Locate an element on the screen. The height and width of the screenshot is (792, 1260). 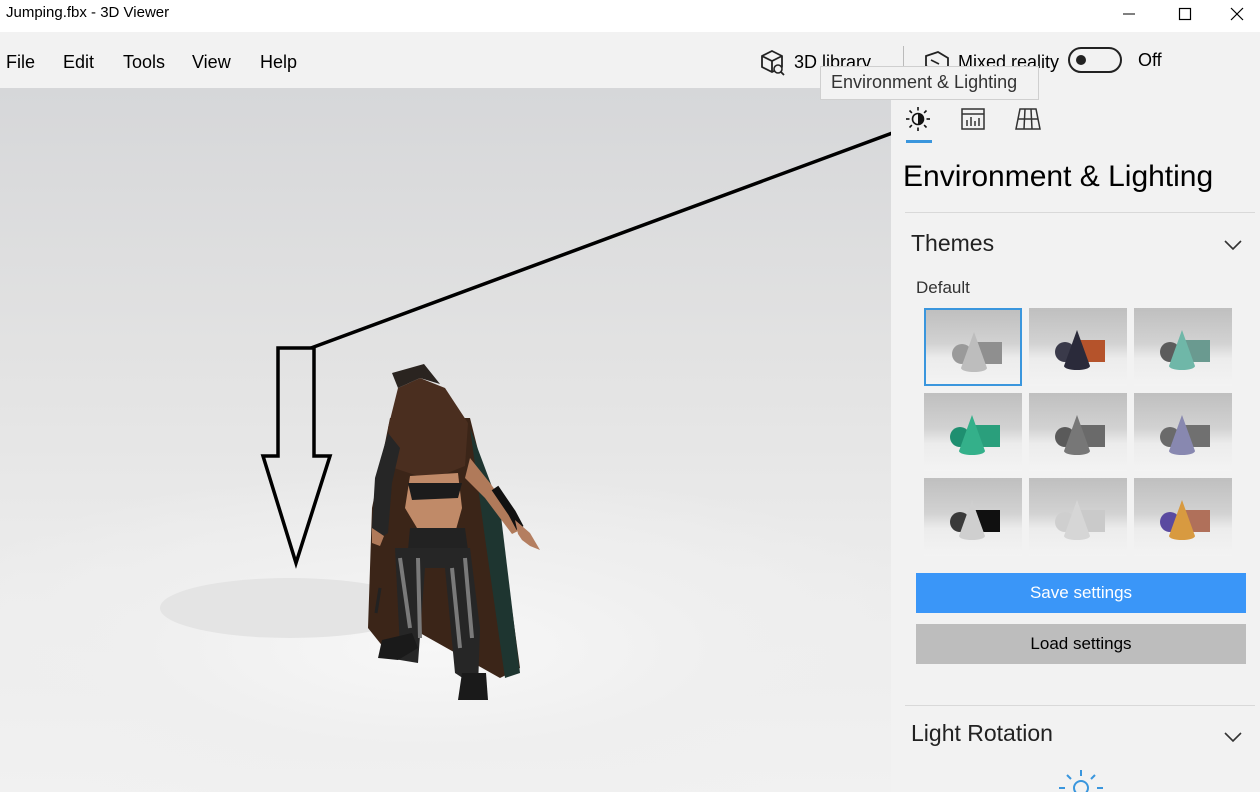
light-rotation-section-header: Light Rotation is located at coordinates (1075, 735).